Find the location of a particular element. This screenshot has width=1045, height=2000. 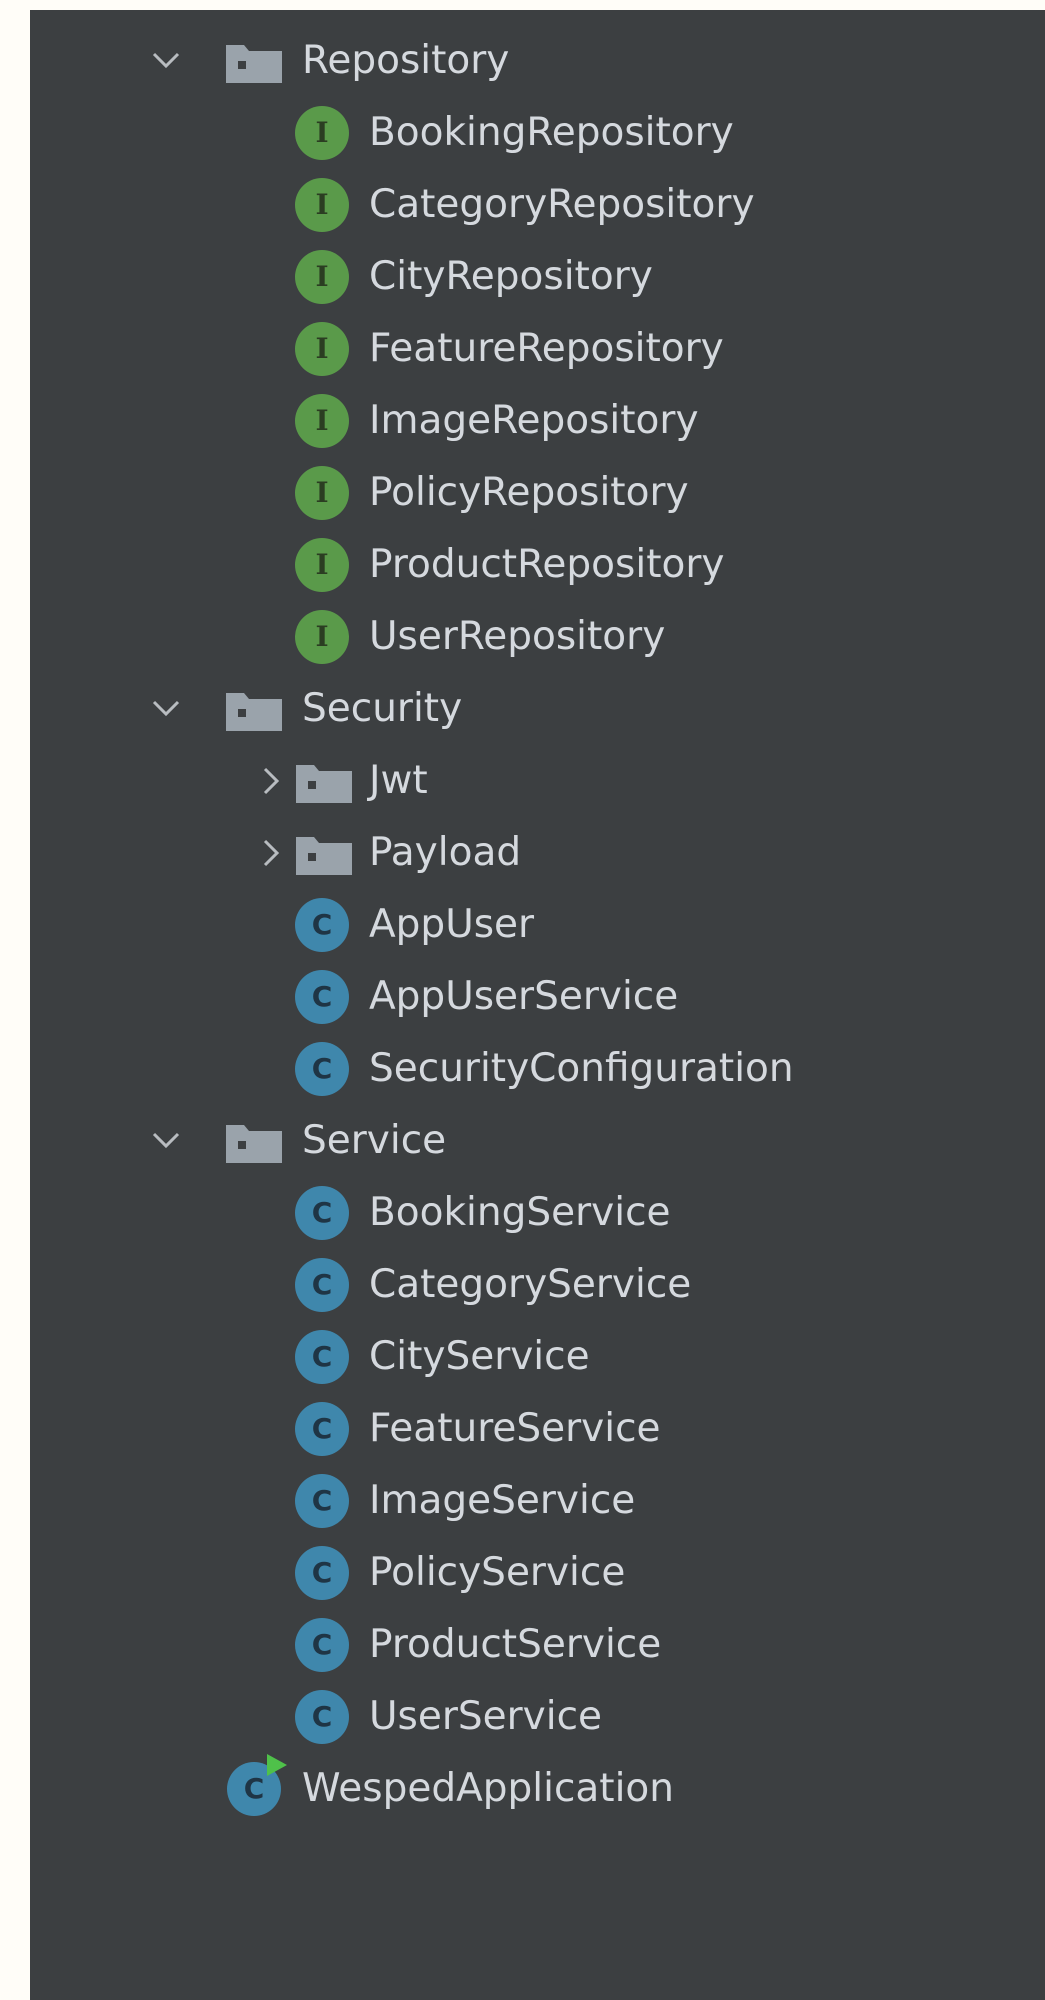

tree-item-label: WespedApplication is located at coordinates (488, 1788).